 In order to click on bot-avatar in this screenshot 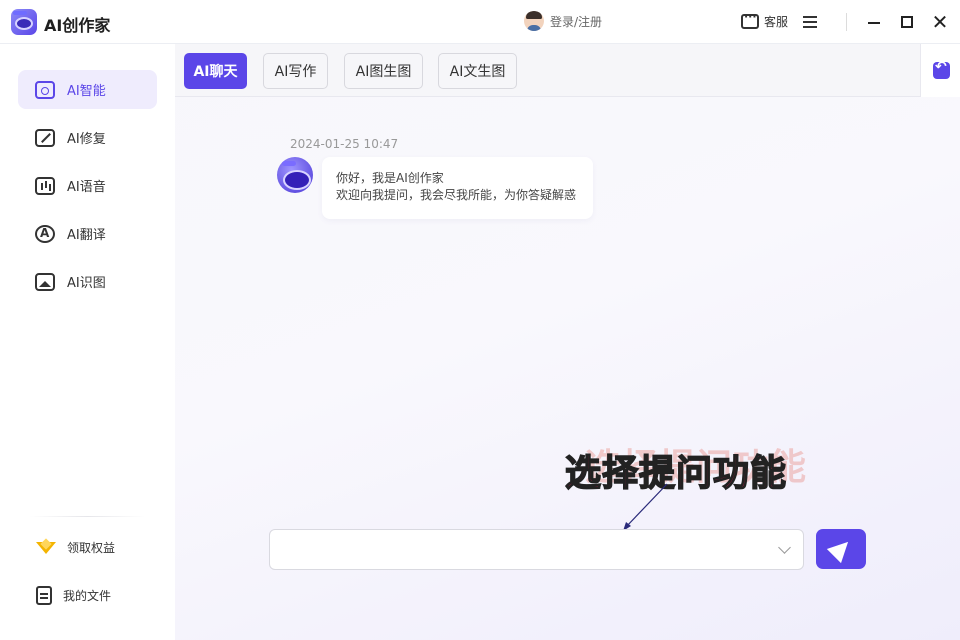, I will do `click(295, 175)`.